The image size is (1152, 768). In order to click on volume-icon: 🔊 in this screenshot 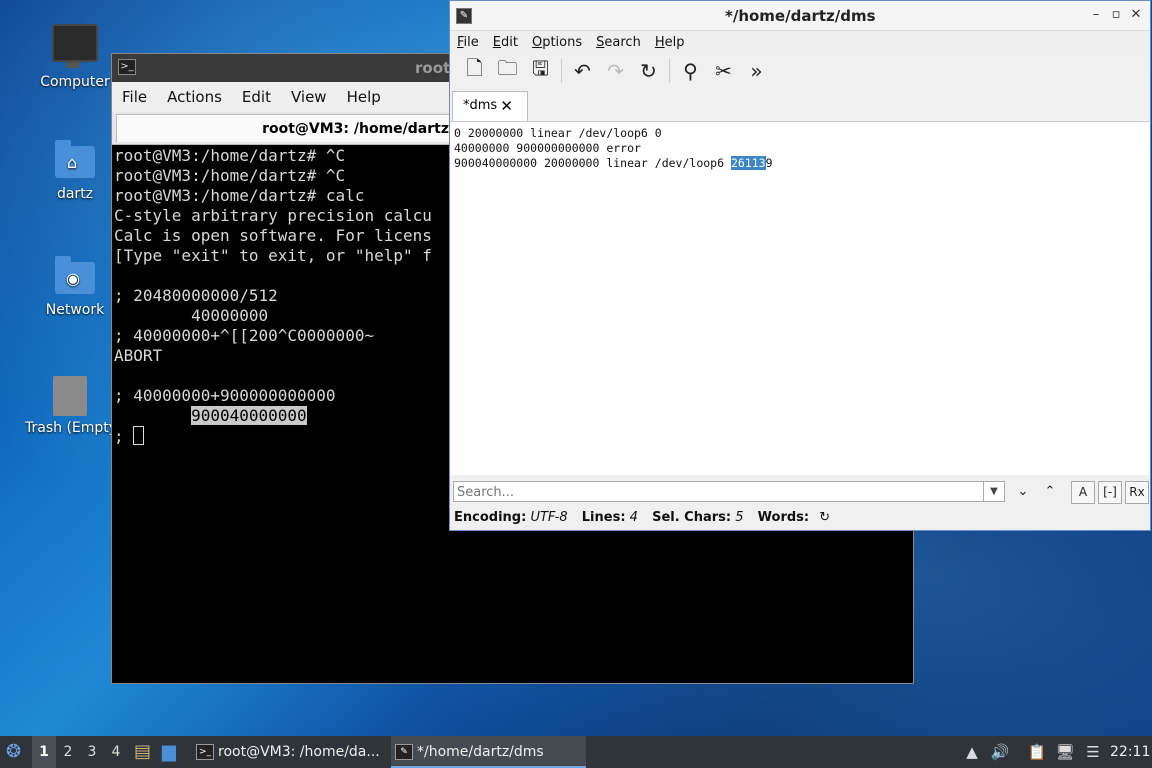, I will do `click(1000, 752)`.